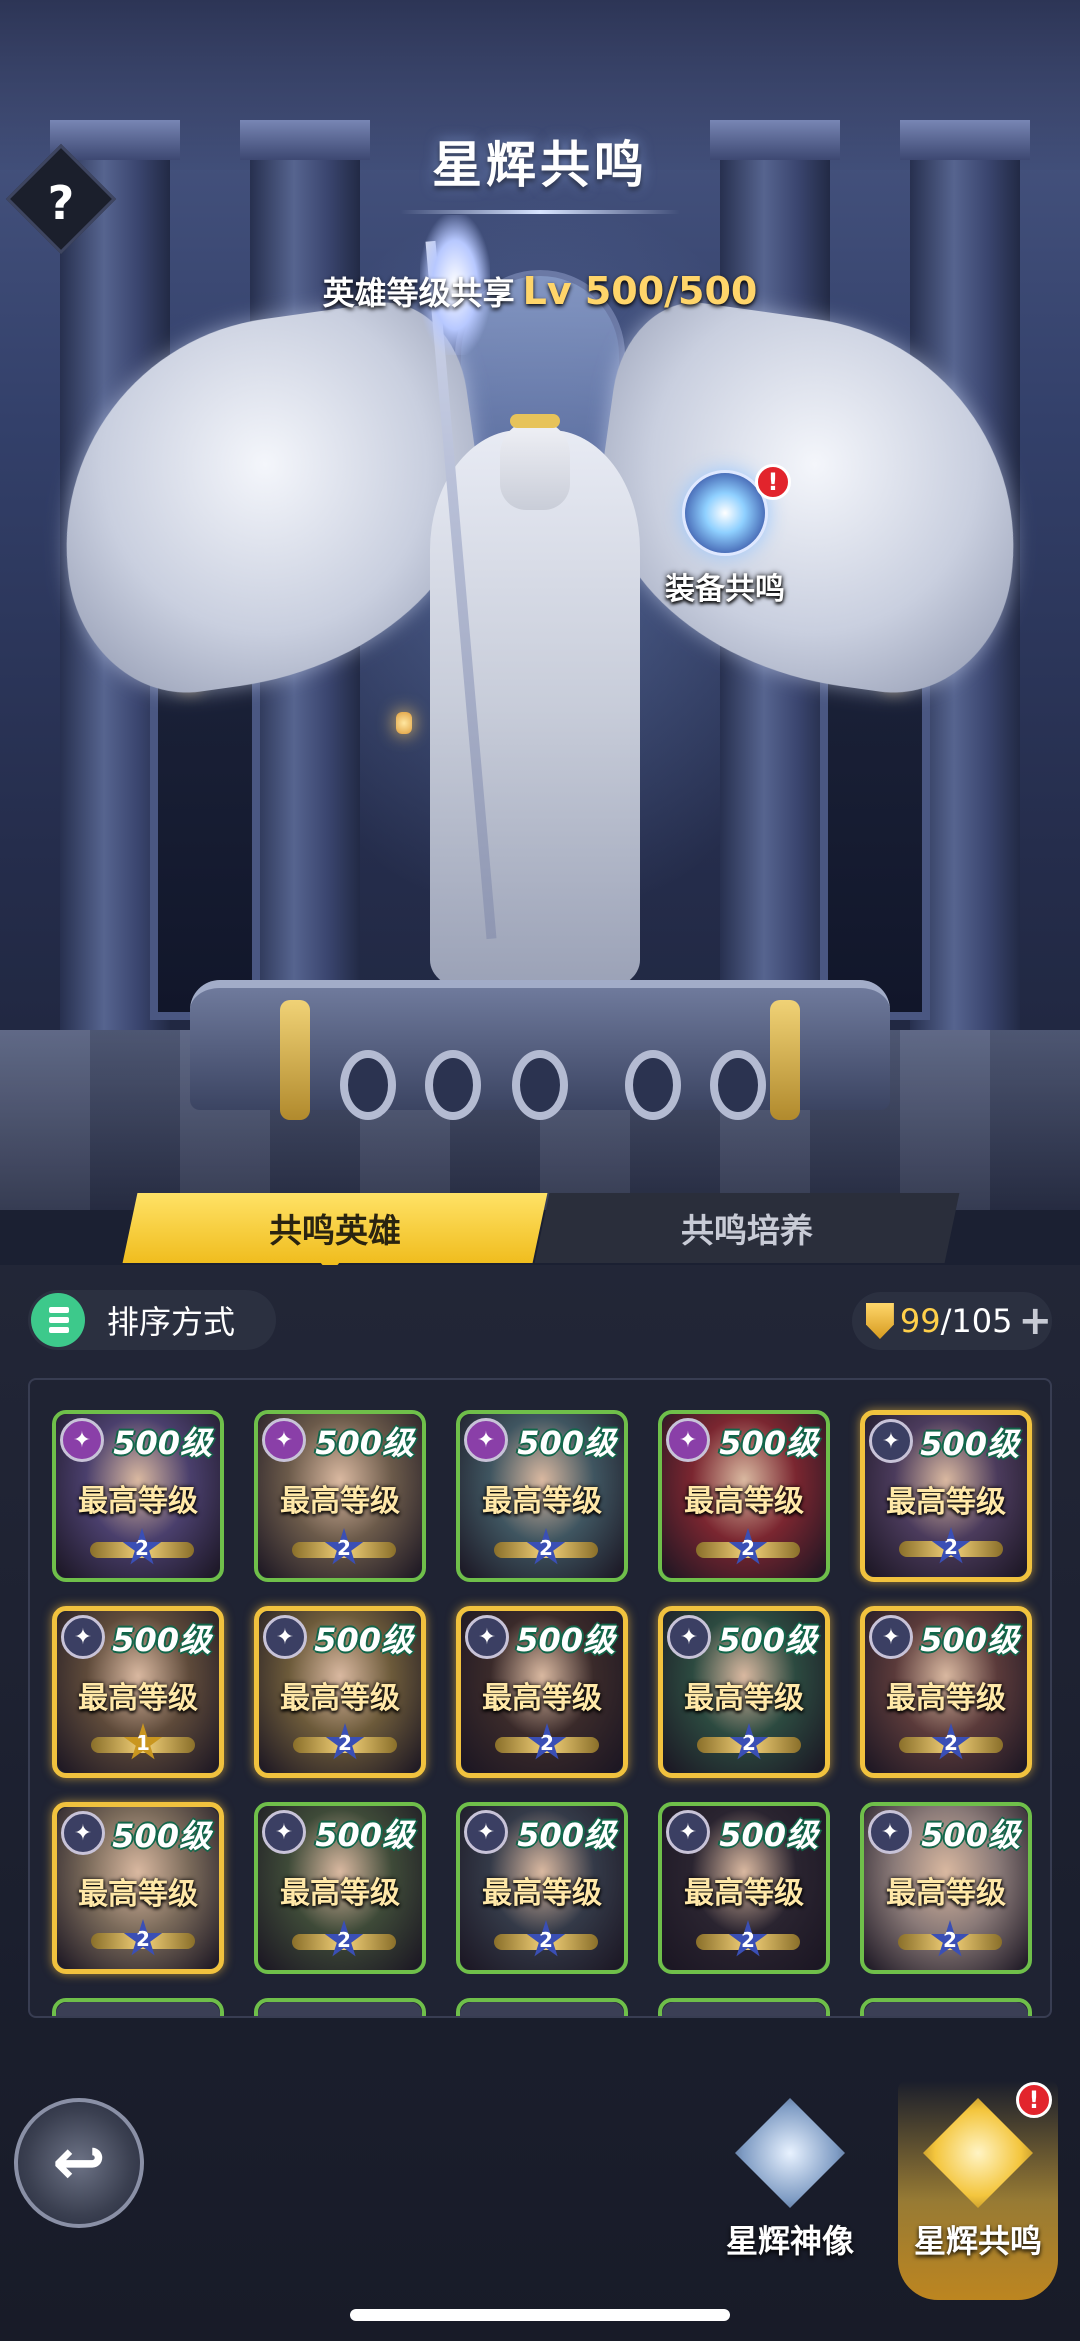 Image resolution: width=1080 pixels, height=2341 pixels. What do you see at coordinates (956, 1321) in the screenshot?
I see `capacity-text: 99/105` at bounding box center [956, 1321].